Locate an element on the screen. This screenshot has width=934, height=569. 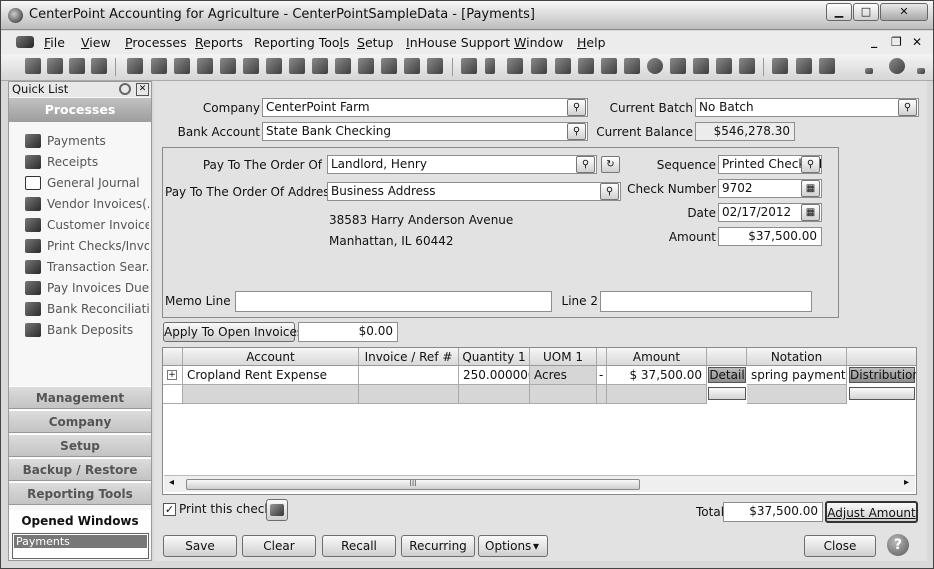
check-number-calc-icon: ▦ is located at coordinates (810, 188).